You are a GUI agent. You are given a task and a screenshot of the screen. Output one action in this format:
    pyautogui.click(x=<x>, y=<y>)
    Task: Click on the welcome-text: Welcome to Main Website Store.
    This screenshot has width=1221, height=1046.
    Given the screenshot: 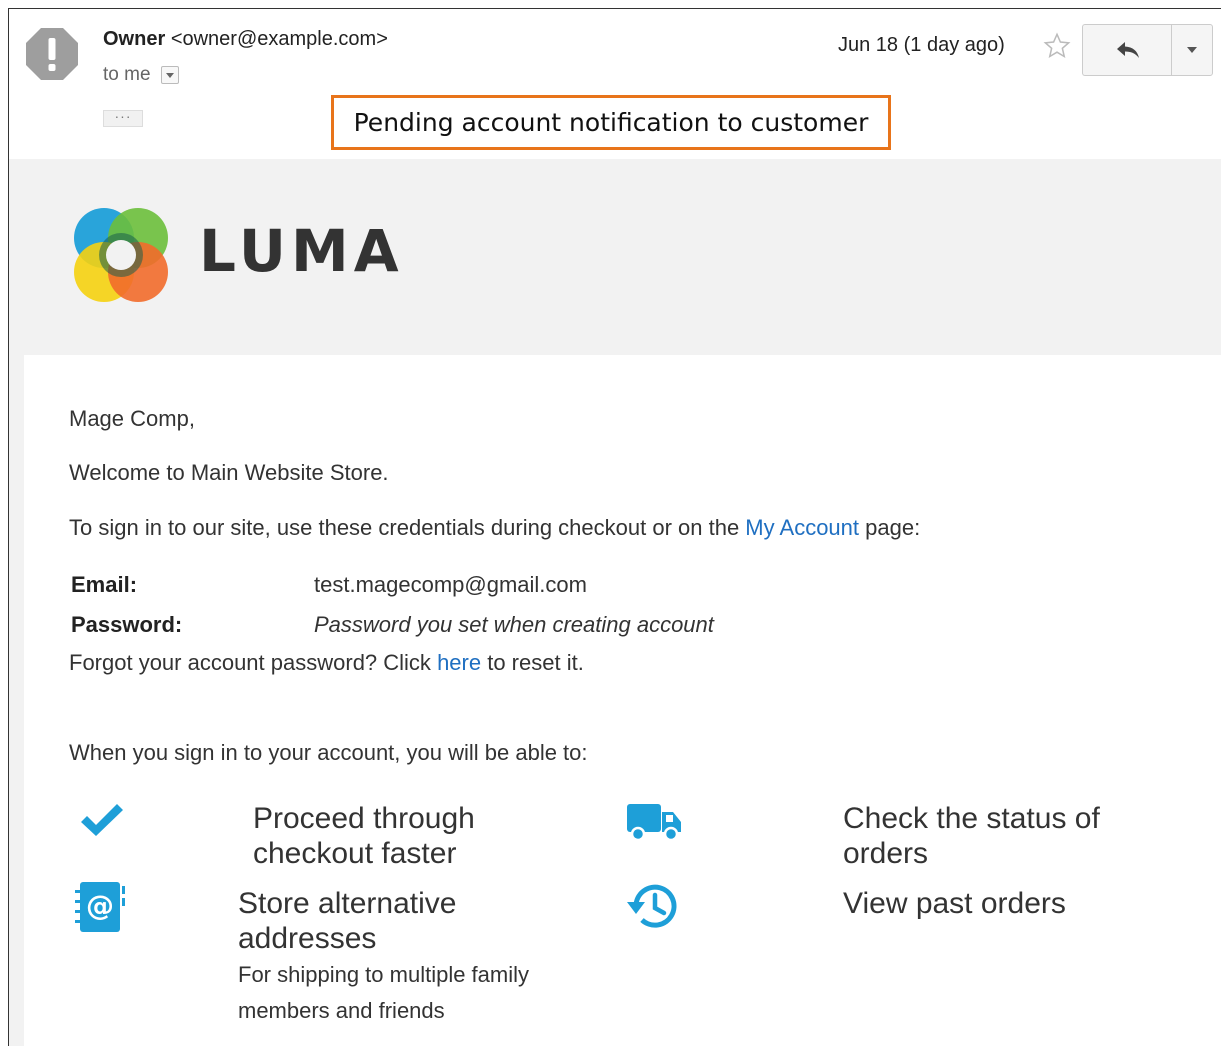 What is the action you would take?
    pyautogui.click(x=229, y=472)
    